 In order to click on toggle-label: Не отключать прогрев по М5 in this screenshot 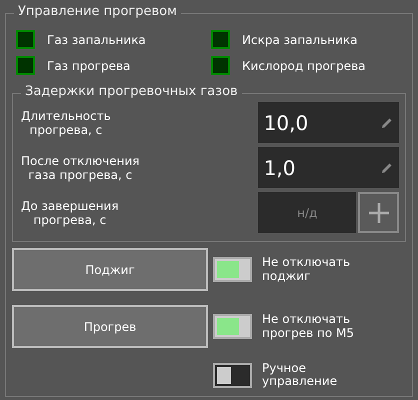, I will do `click(308, 326)`.